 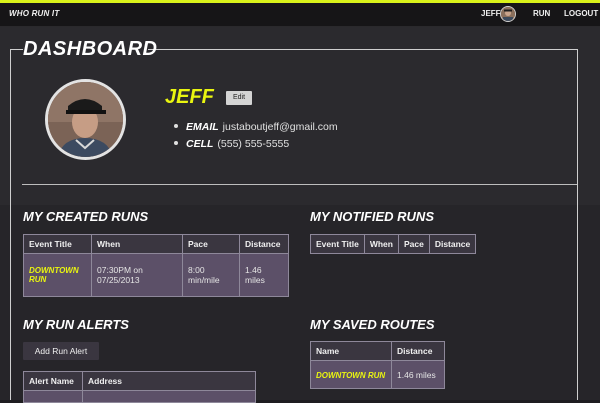 I want to click on notified-runs-table: Event Title When Pace Distance, so click(x=393, y=244).